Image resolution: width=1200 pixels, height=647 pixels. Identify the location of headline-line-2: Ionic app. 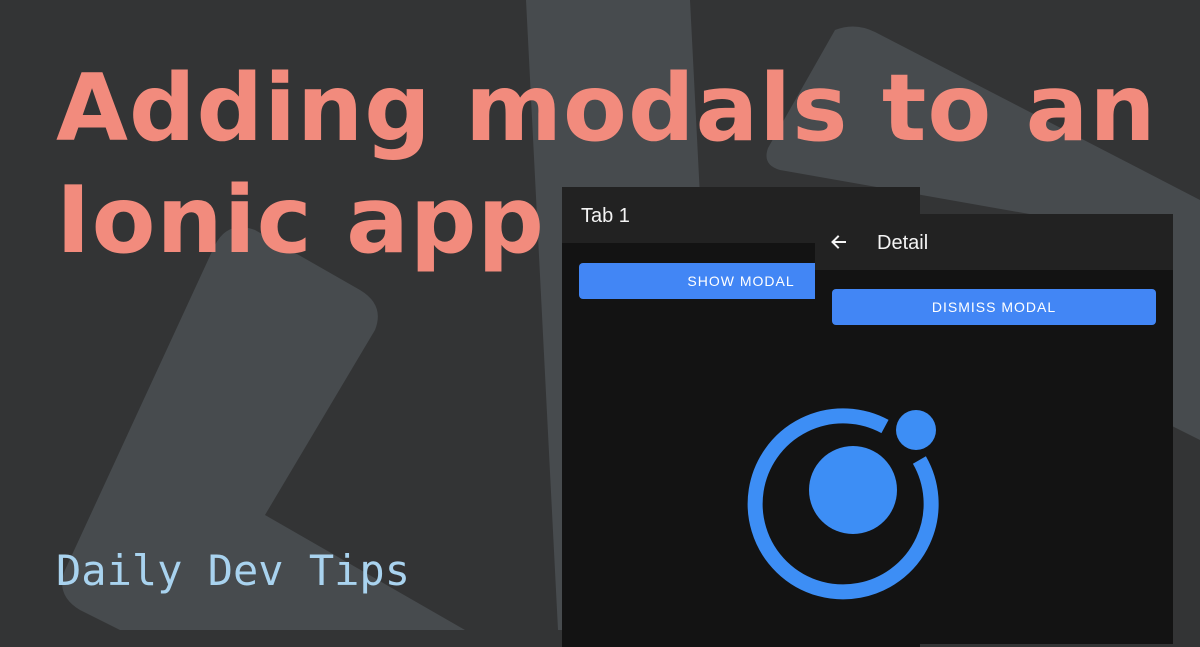
(300, 220).